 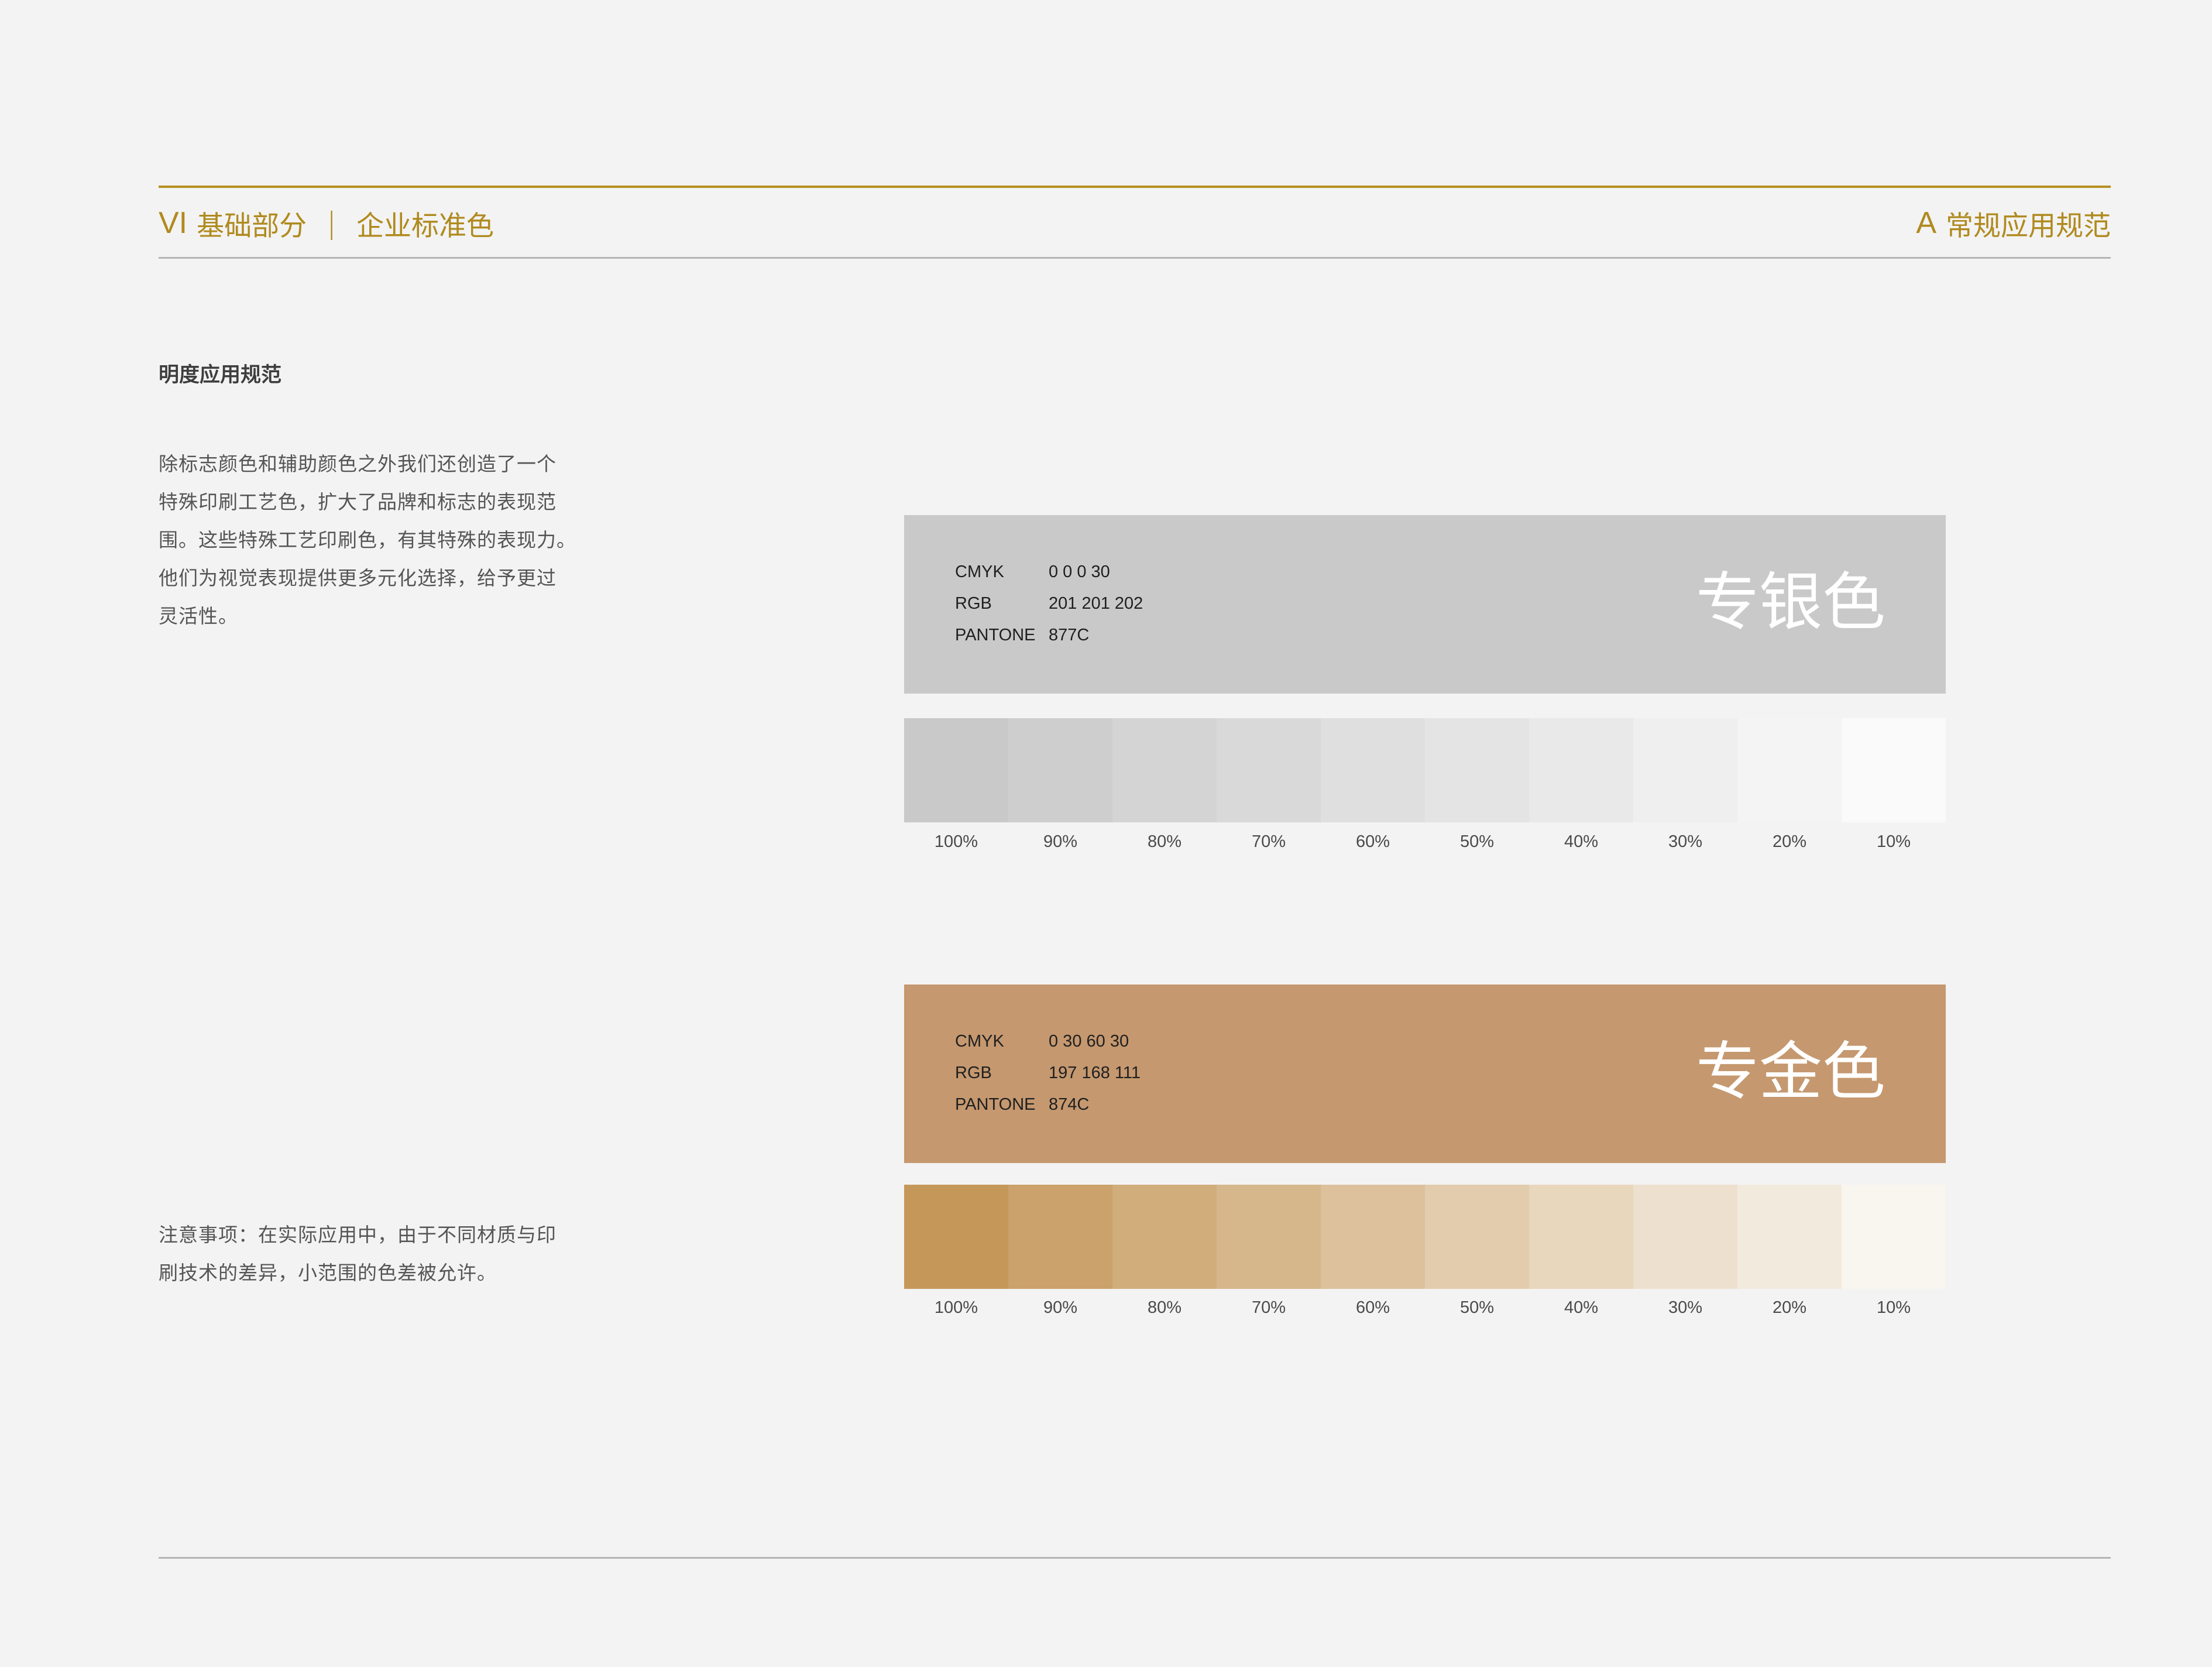 What do you see at coordinates (1926, 223) in the screenshot?
I see `header-right-code: A` at bounding box center [1926, 223].